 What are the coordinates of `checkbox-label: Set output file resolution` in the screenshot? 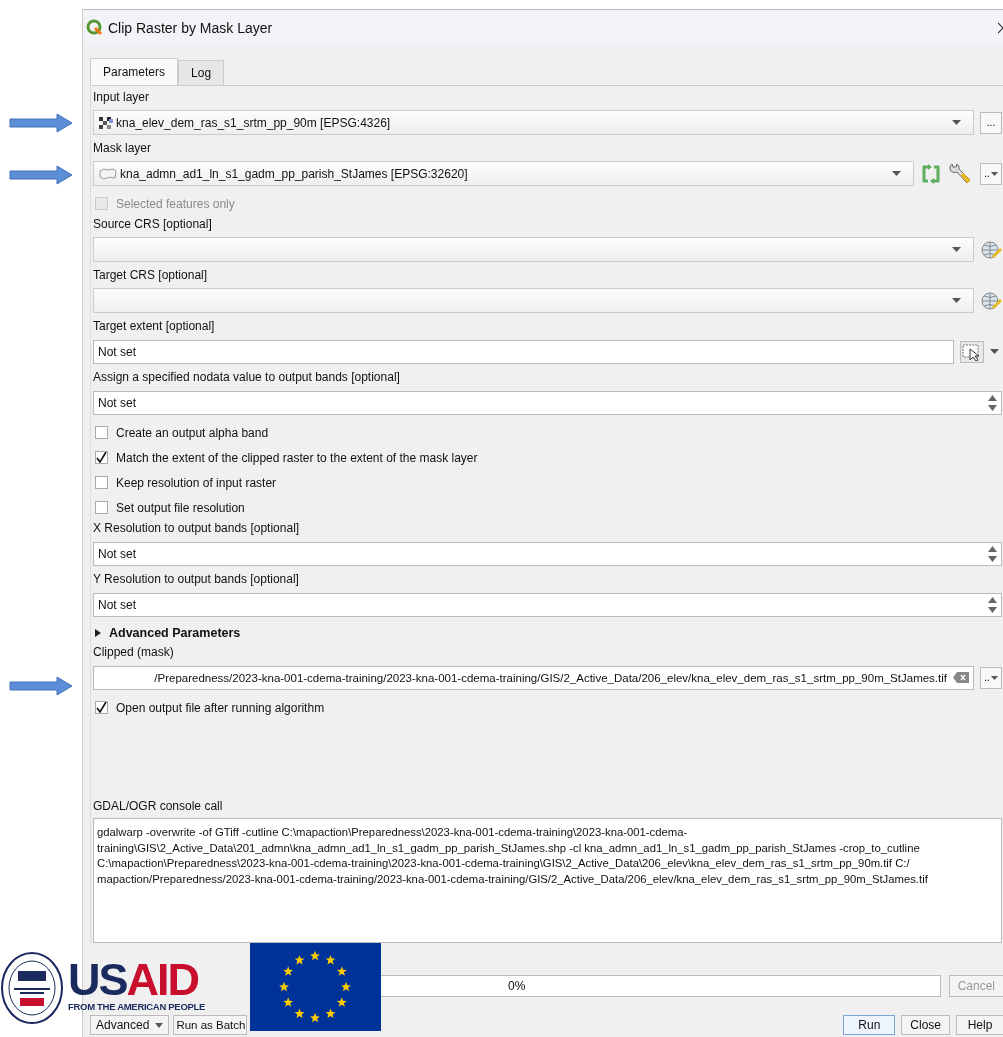 It's located at (180, 507).